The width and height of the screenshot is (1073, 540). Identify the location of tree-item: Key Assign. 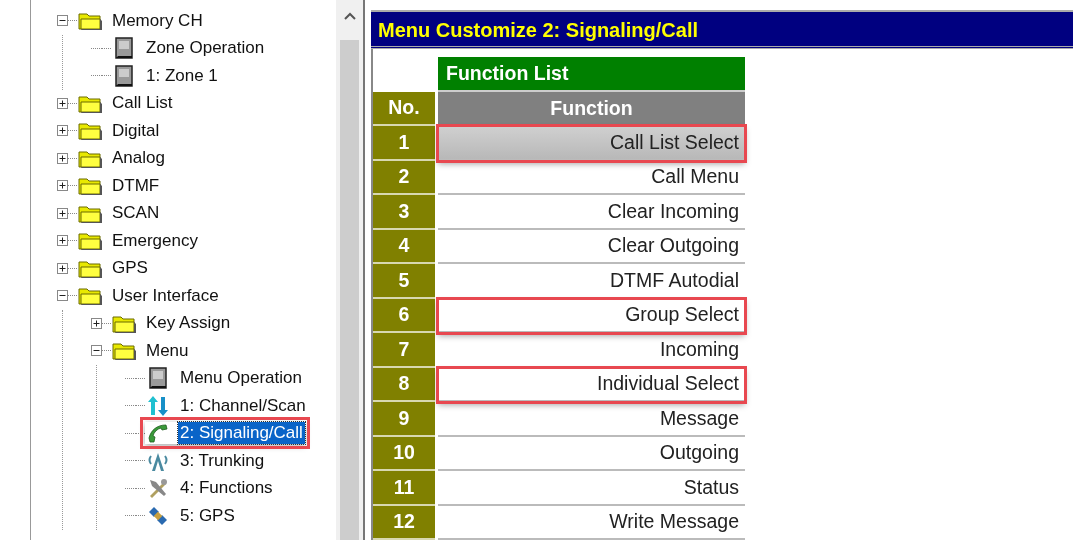
(188, 323).